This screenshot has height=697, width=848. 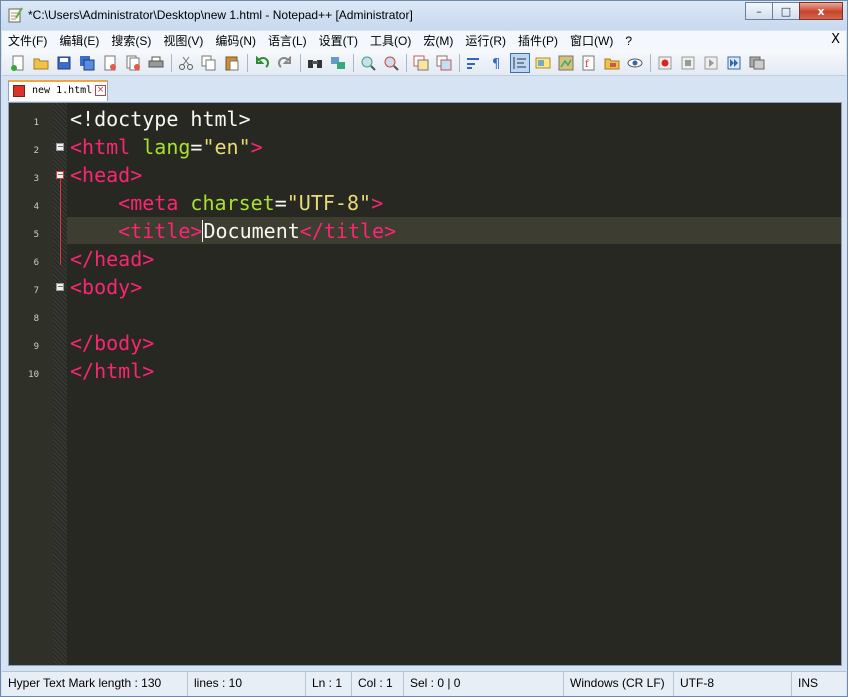 What do you see at coordinates (131, 40) in the screenshot?
I see `menu-search: 搜索(S)` at bounding box center [131, 40].